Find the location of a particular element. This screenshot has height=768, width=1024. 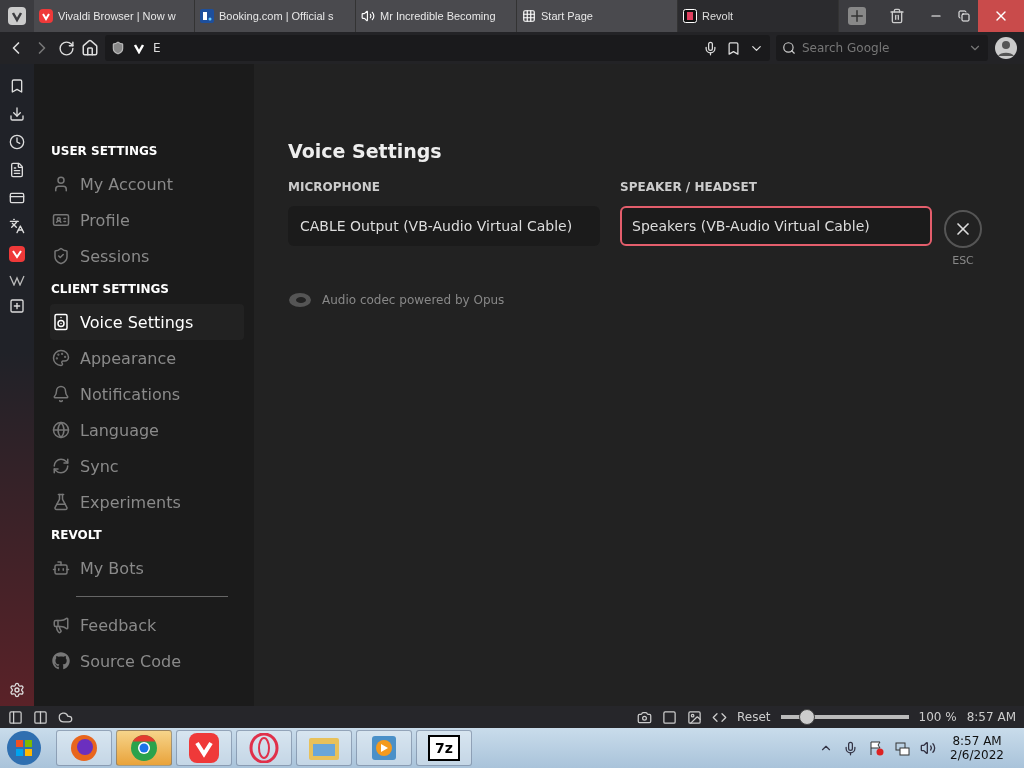

taskbar-clock: 8:57 AM 2/6/2022 is located at coordinates (977, 748).